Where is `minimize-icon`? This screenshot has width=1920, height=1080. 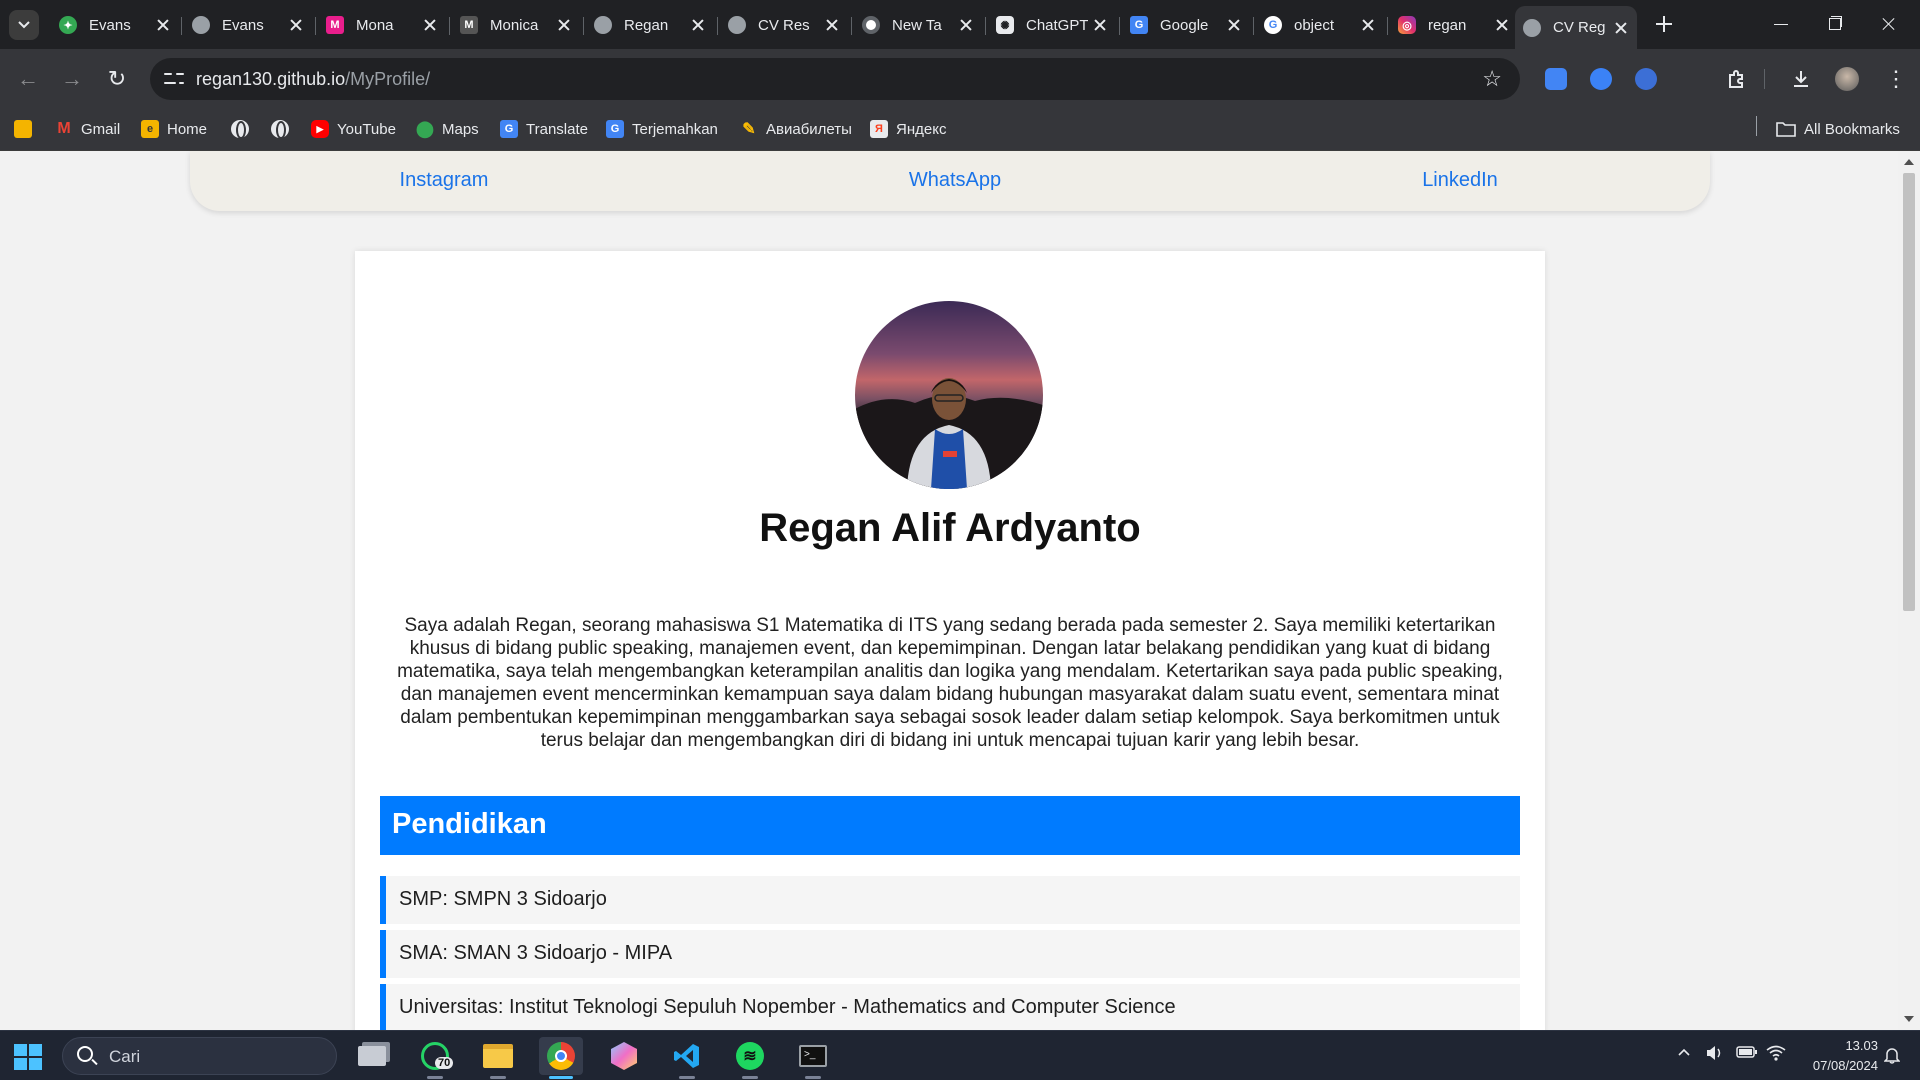
minimize-icon is located at coordinates (1781, 24).